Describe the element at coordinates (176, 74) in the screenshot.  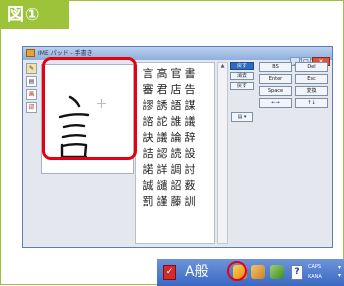
I see `candidate-char: 官` at that location.